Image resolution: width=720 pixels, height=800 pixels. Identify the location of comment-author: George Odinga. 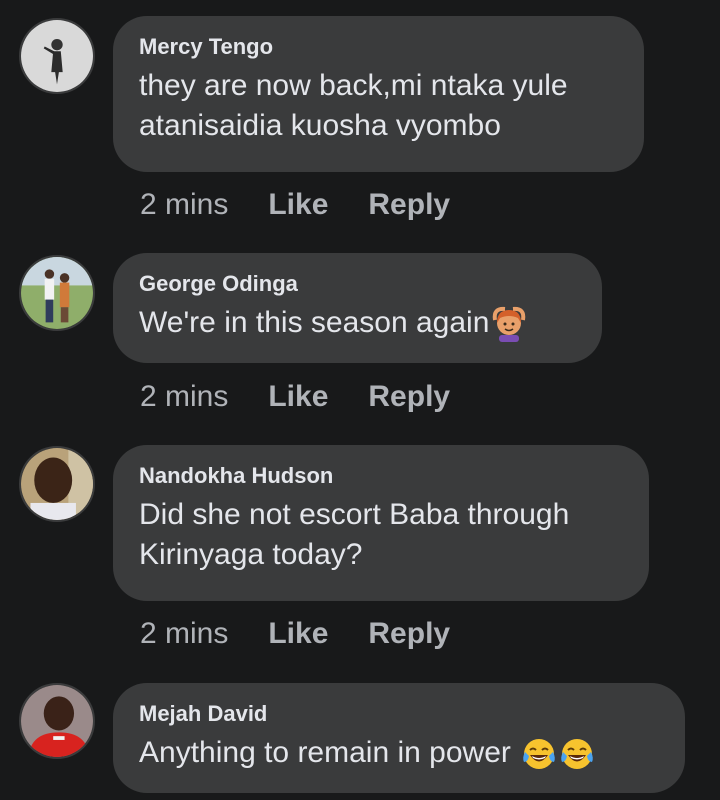
(357, 284).